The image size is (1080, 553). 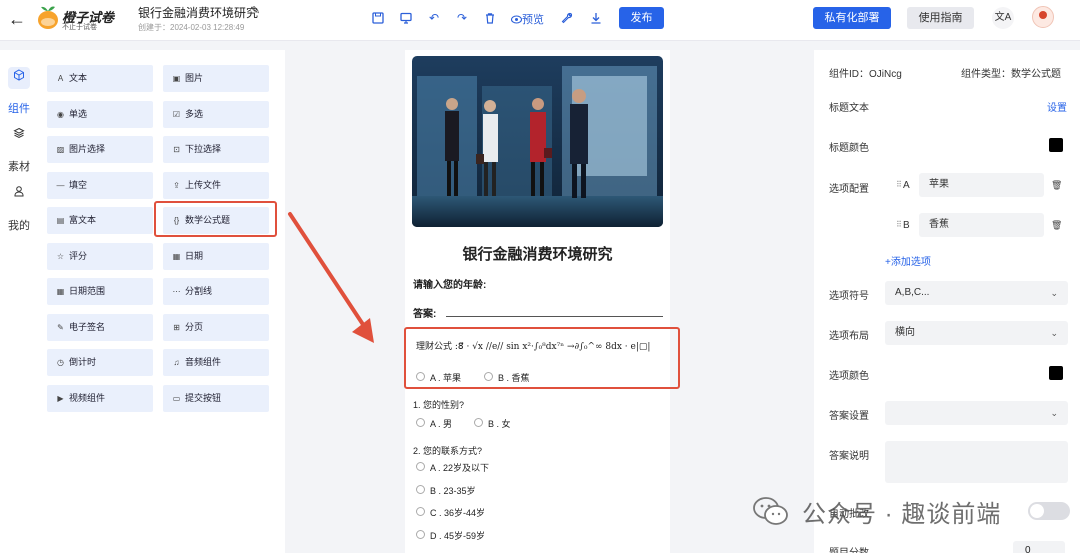 What do you see at coordinates (19, 225) in the screenshot?
I see `rail-item-mine: 我的` at bounding box center [19, 225].